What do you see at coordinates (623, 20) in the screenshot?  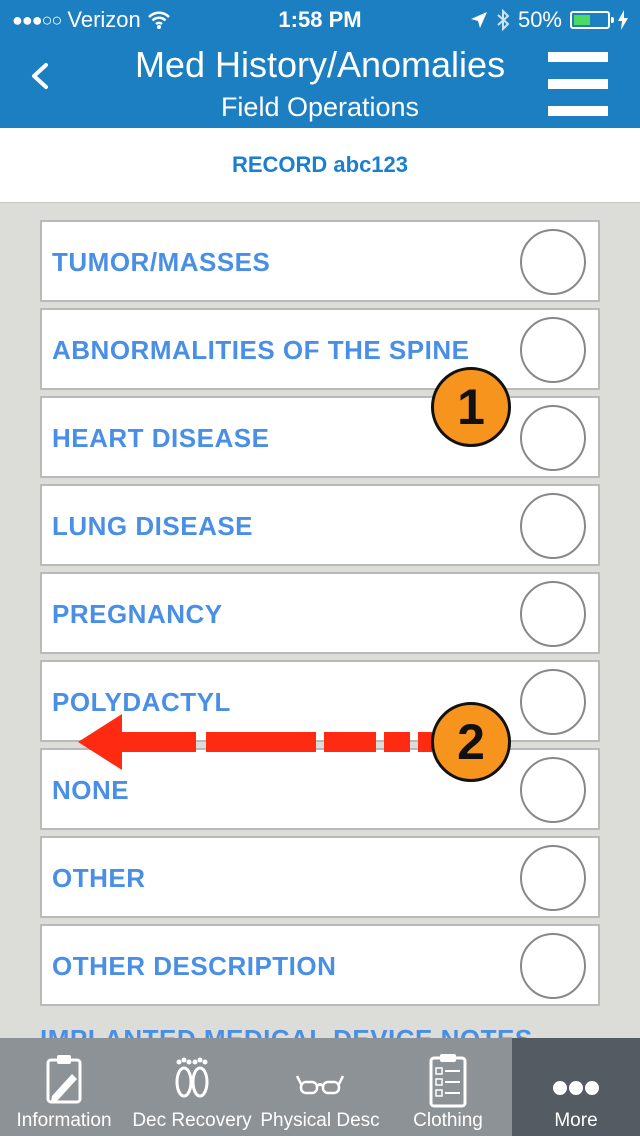 I see `charging-bolt-icon` at bounding box center [623, 20].